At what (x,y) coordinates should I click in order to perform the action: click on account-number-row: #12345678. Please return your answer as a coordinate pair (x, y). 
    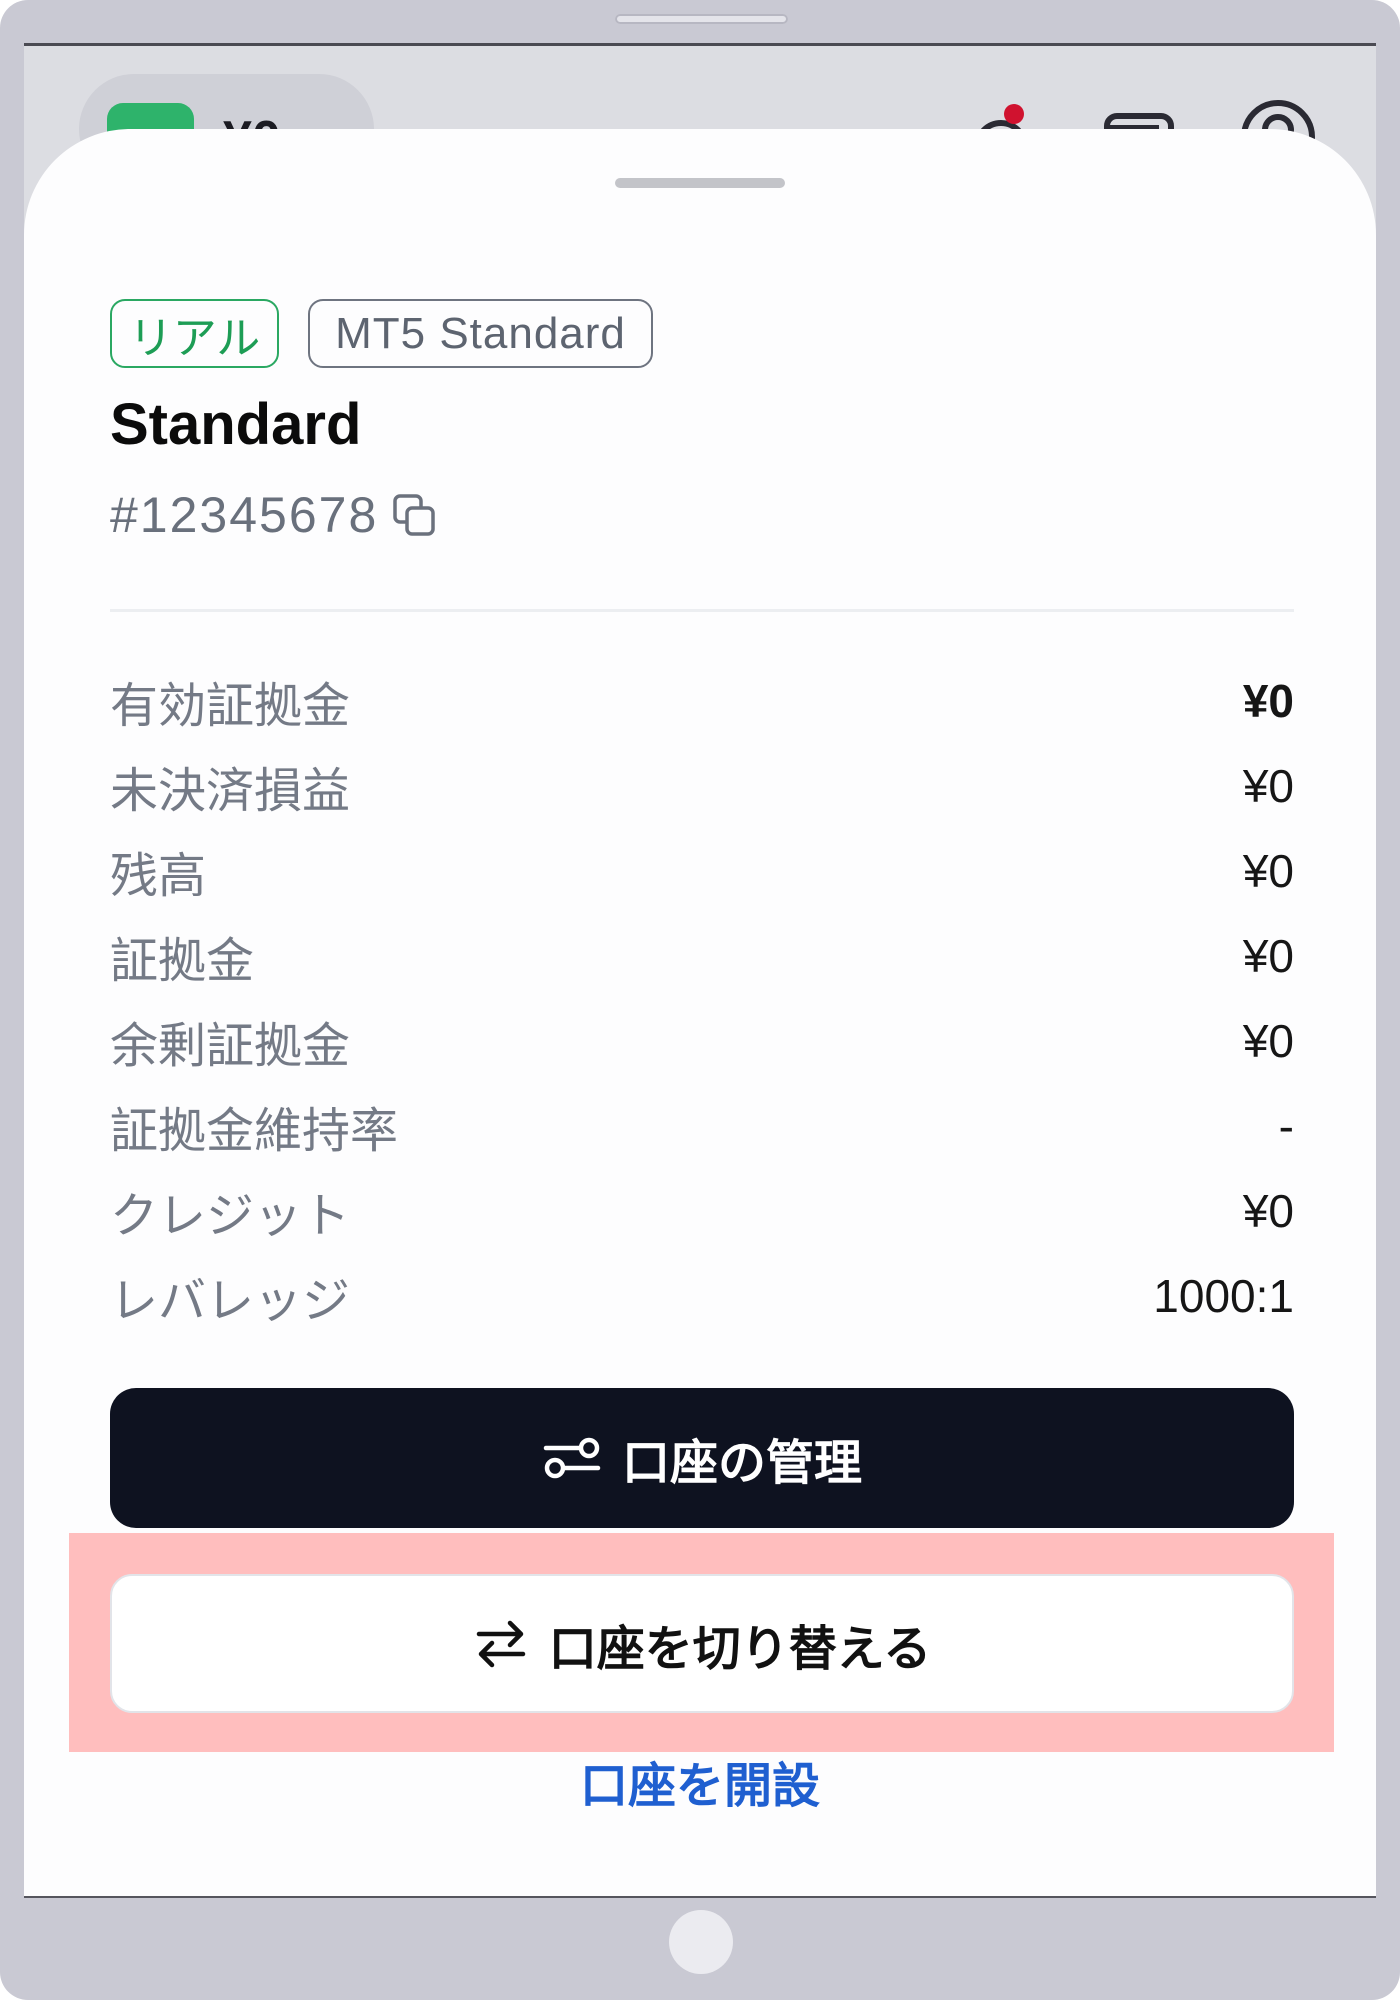
    Looking at the image, I should click on (273, 515).